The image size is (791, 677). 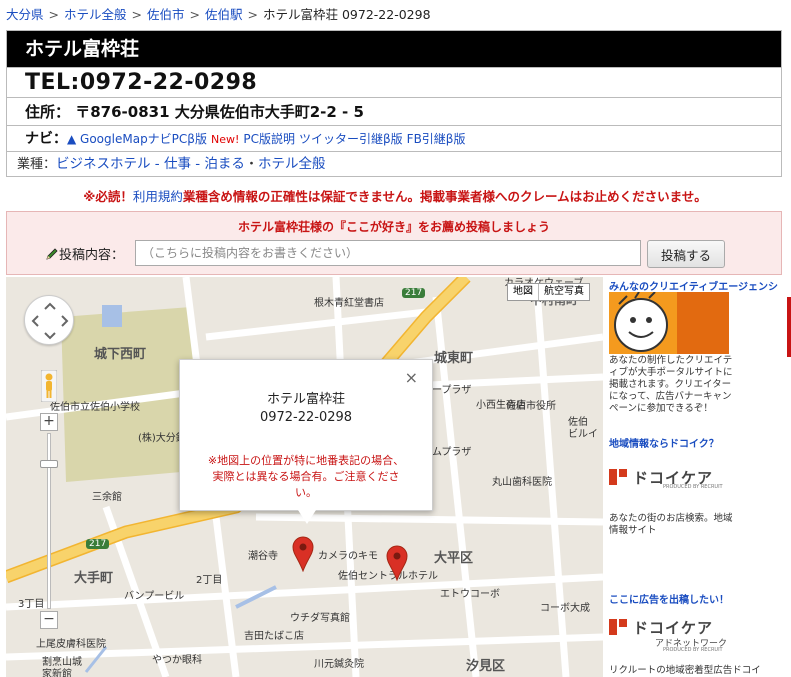 What do you see at coordinates (789, 327) in the screenshot?
I see `side-red-tab` at bounding box center [789, 327].